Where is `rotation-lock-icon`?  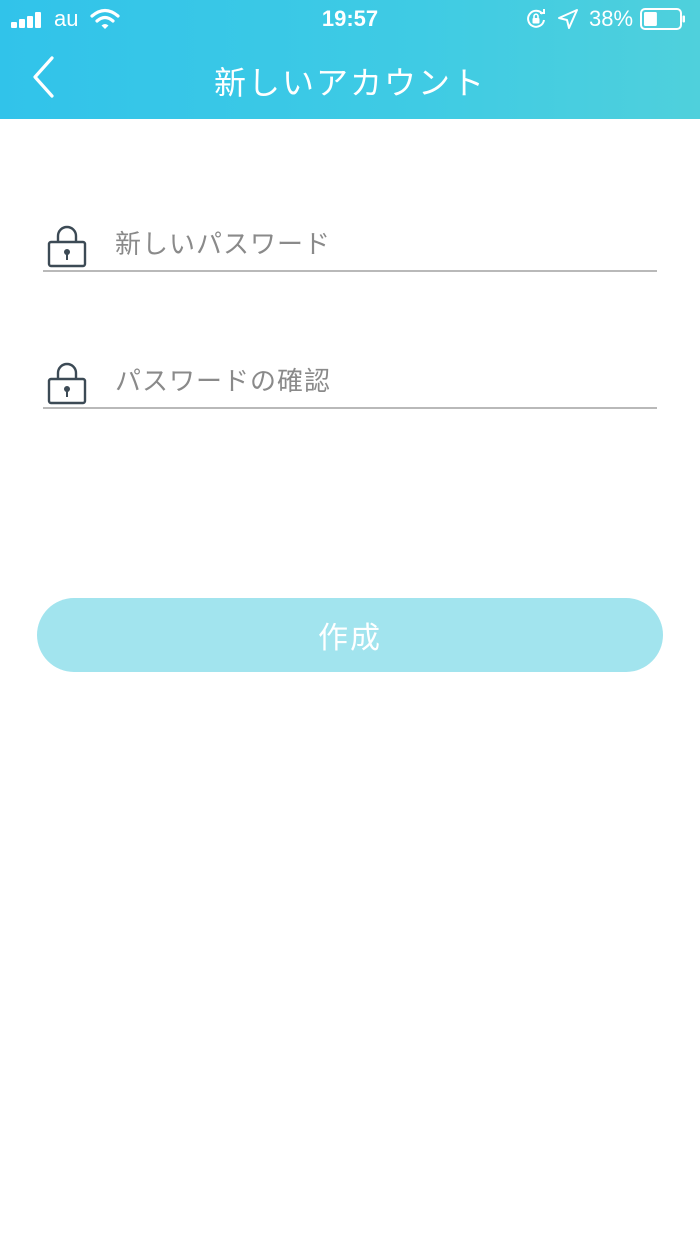
rotation-lock-icon is located at coordinates (536, 18).